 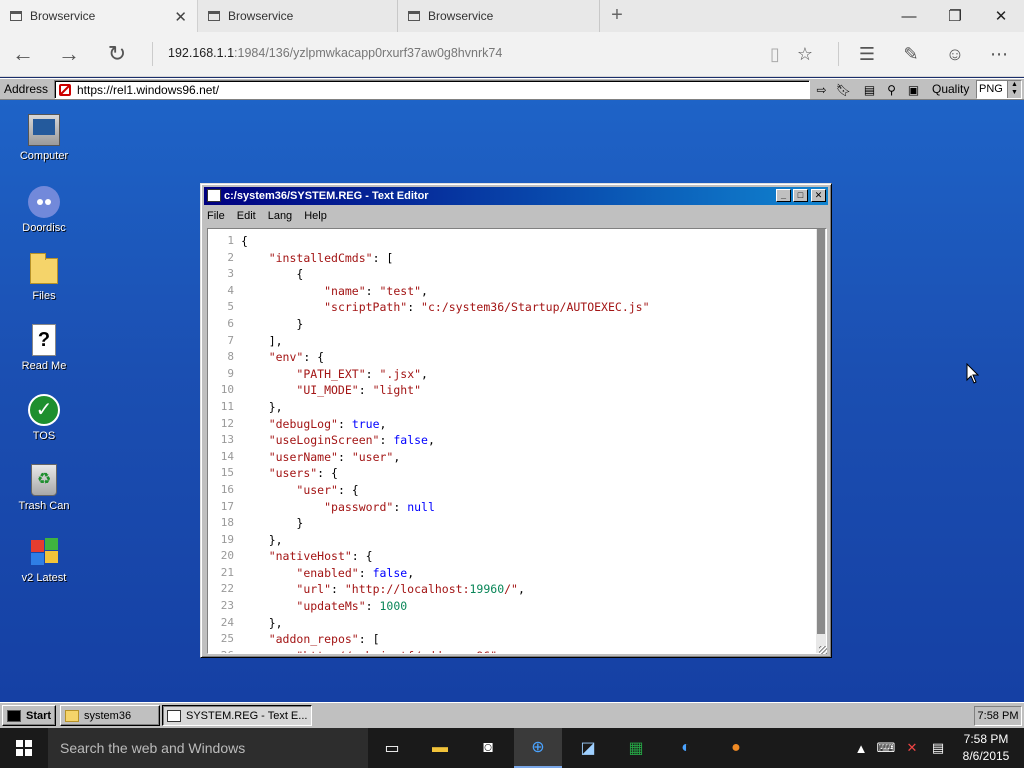 I want to click on minimize-button: _, so click(x=783, y=195).